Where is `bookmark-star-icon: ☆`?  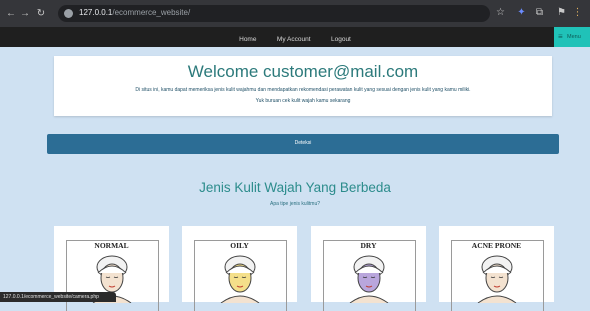
bookmark-star-icon: ☆ is located at coordinates (500, 12).